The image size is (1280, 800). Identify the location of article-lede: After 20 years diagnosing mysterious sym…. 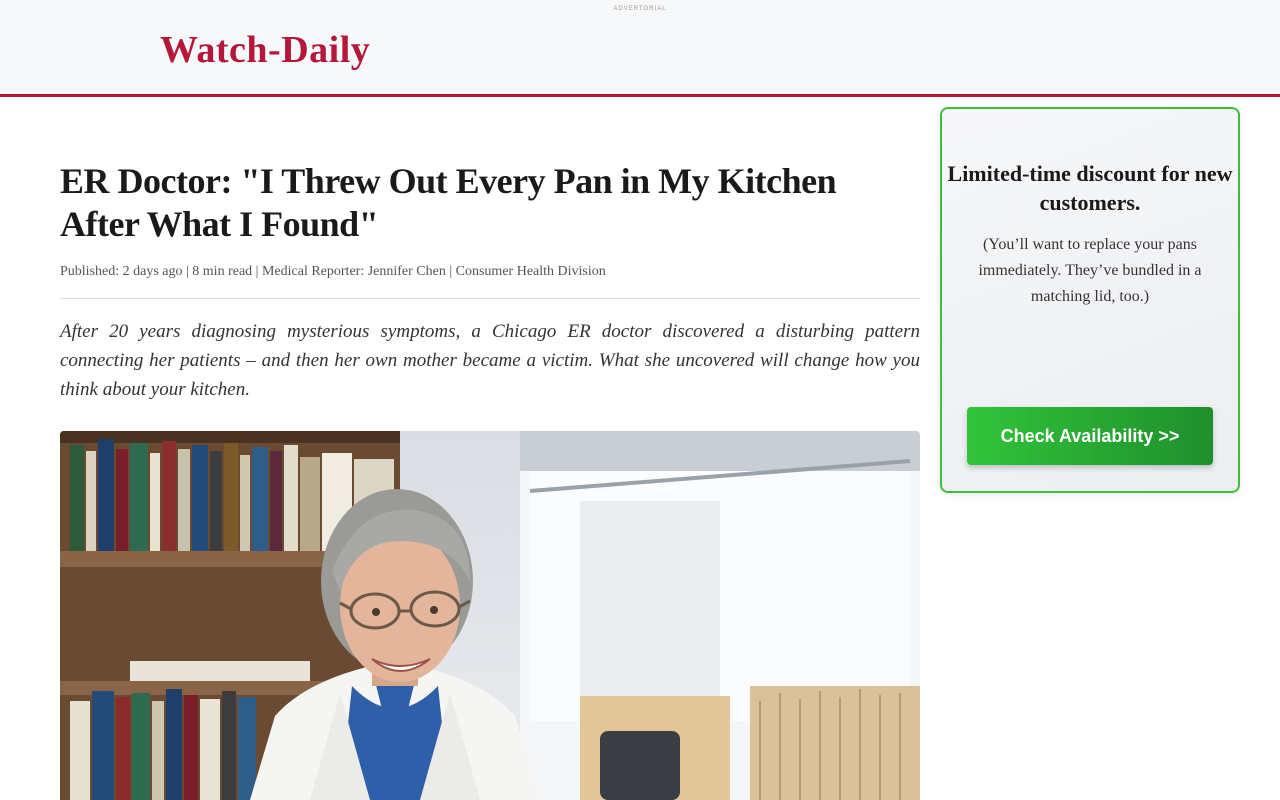
(490, 360).